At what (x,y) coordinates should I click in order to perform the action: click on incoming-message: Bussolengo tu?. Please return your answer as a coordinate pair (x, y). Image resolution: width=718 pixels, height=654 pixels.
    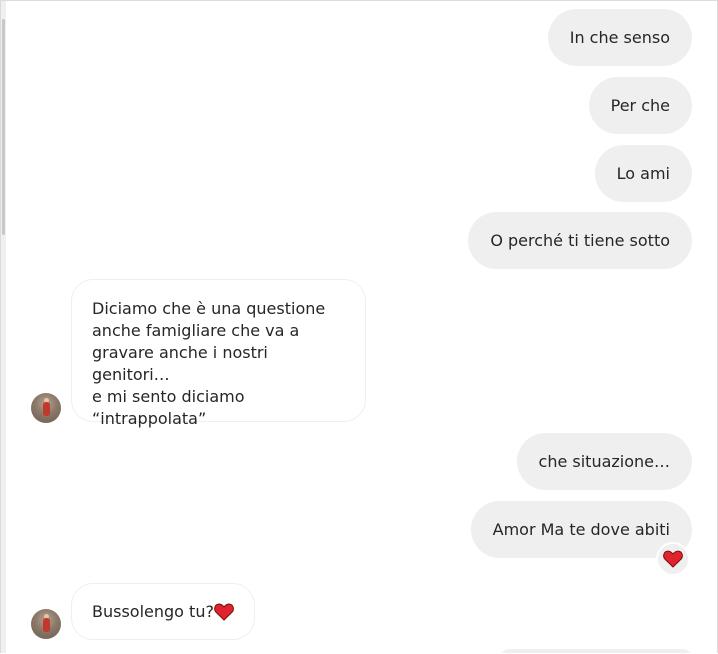
    Looking at the image, I should click on (163, 611).